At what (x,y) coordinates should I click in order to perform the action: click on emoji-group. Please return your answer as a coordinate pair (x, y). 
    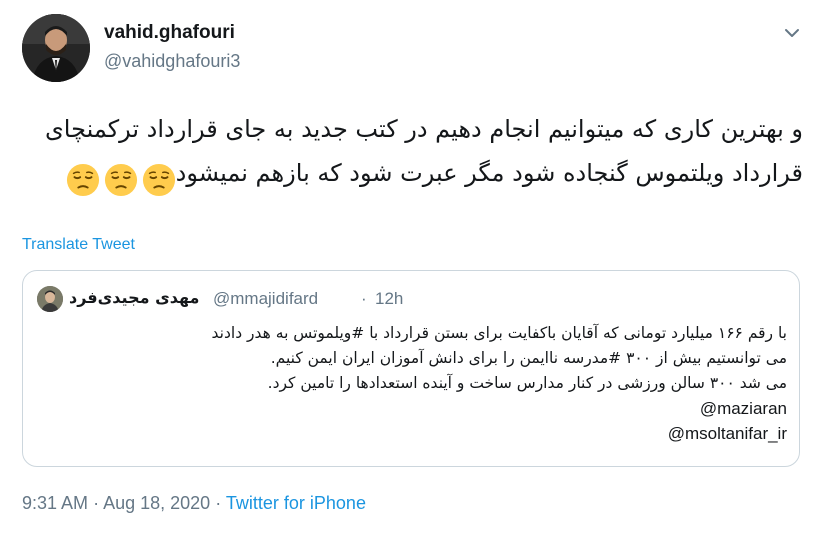
    Looking at the image, I should click on (119, 179).